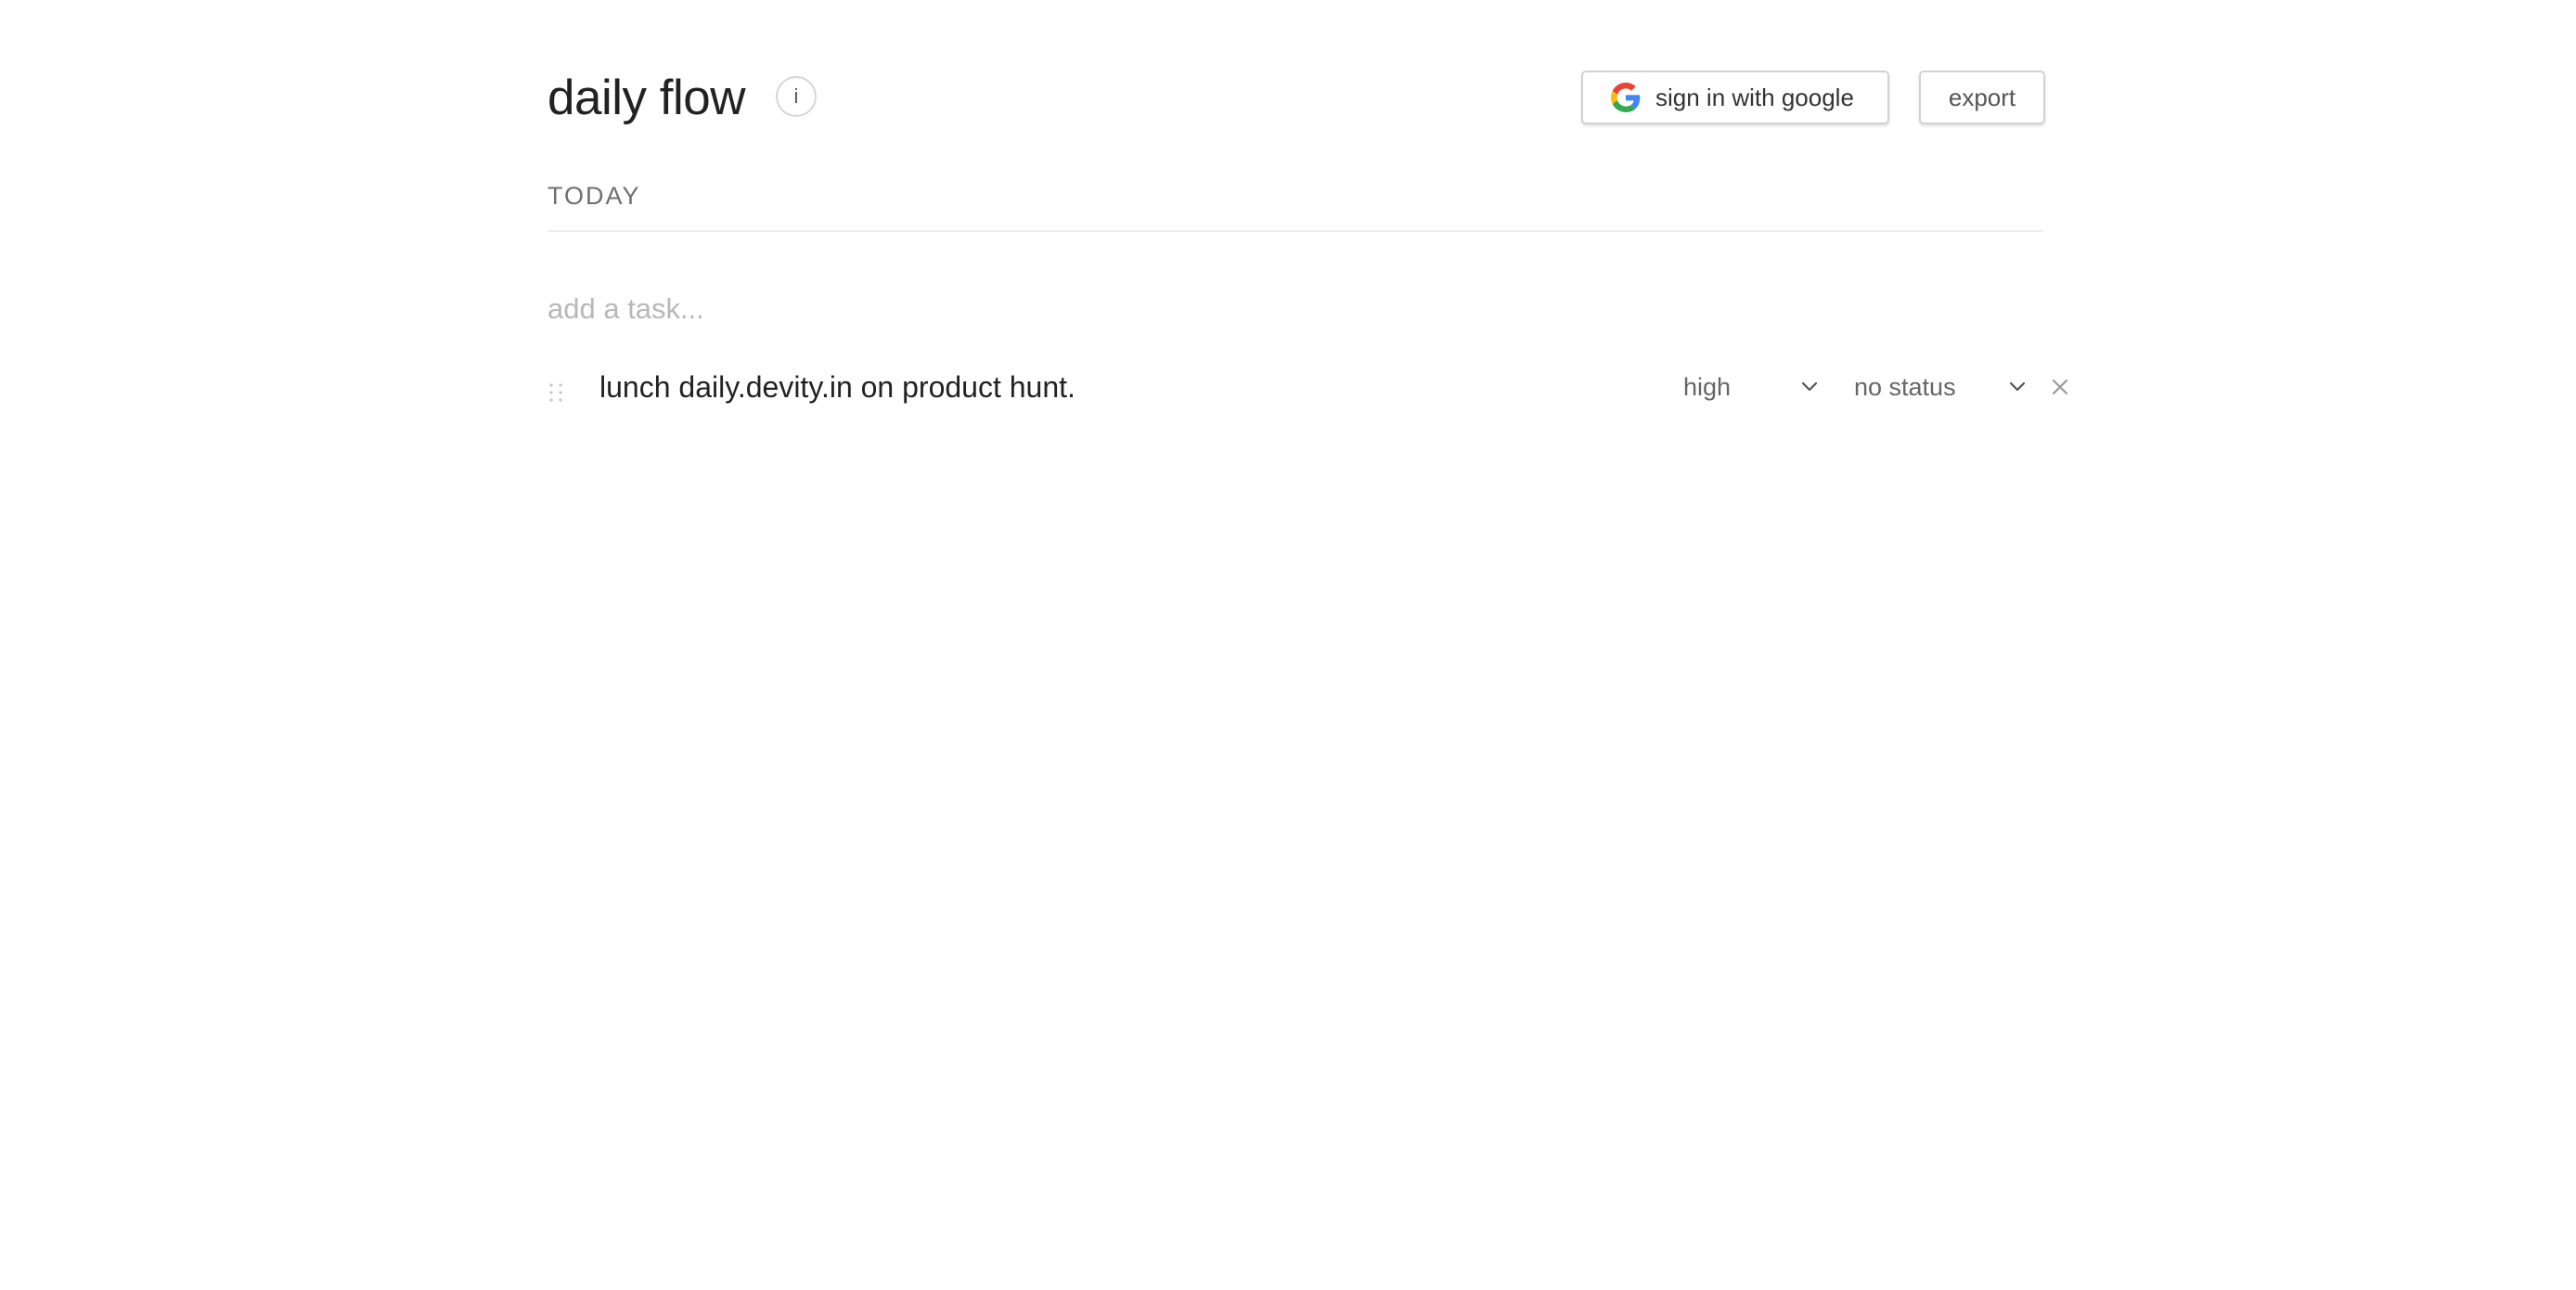 This screenshot has width=2576, height=1290. I want to click on close-icon, so click(2060, 387).